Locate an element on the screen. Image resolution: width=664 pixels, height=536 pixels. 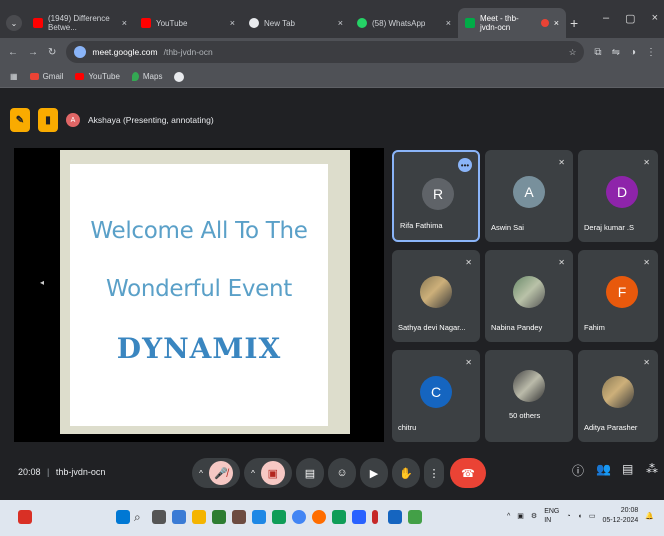
audio-options-chevron-icon: ^ is located at coordinates (201, 473).